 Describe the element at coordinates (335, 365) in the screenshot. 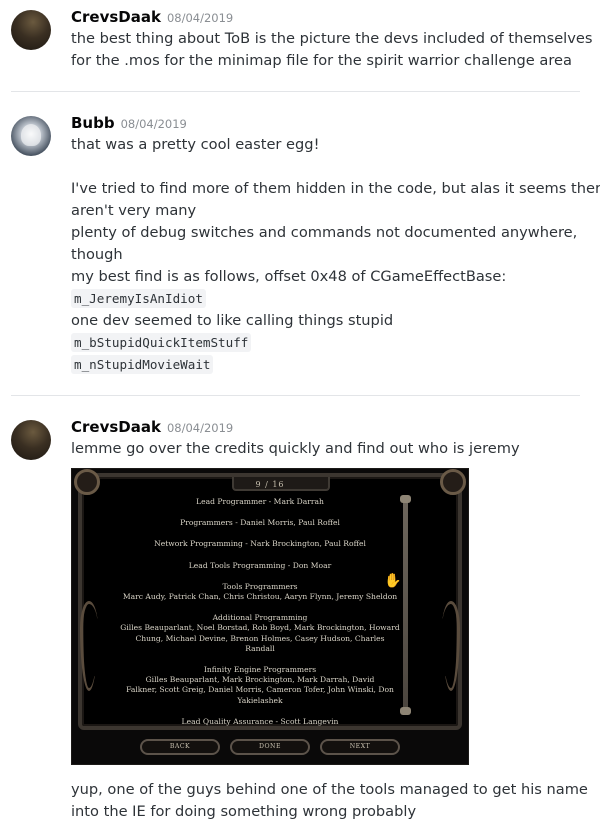

I see `code-line: m_nStupidMovieWait` at that location.